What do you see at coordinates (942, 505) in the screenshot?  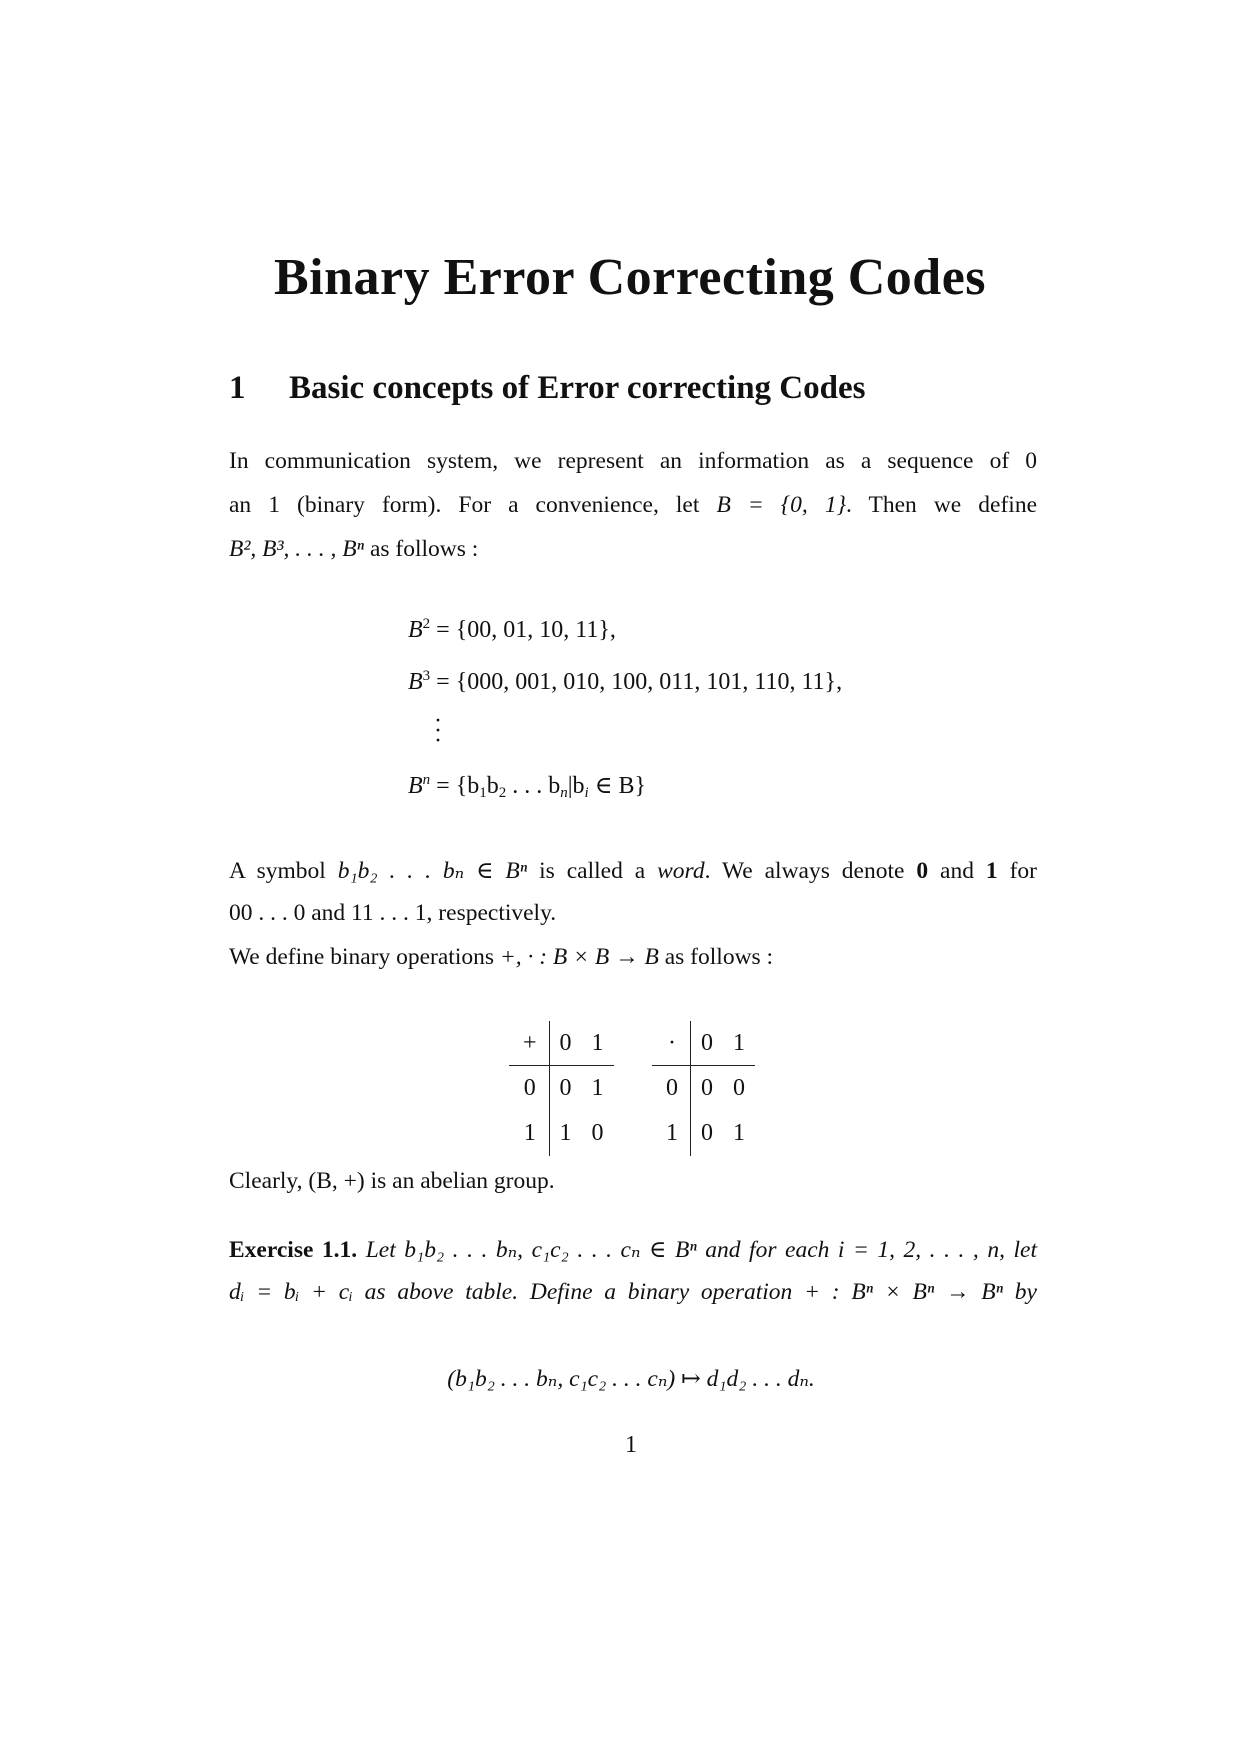 I see `text: . Then we define` at bounding box center [942, 505].